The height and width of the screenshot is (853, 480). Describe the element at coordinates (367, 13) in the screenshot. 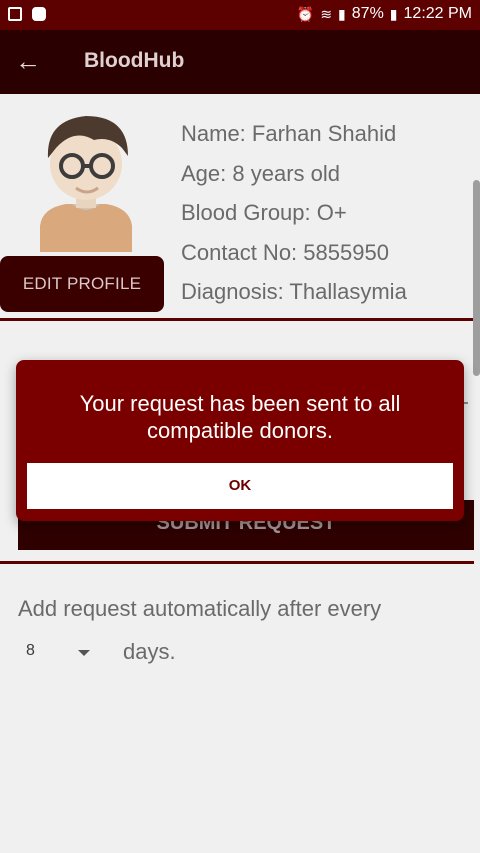

I see `battery-level: 87%` at that location.